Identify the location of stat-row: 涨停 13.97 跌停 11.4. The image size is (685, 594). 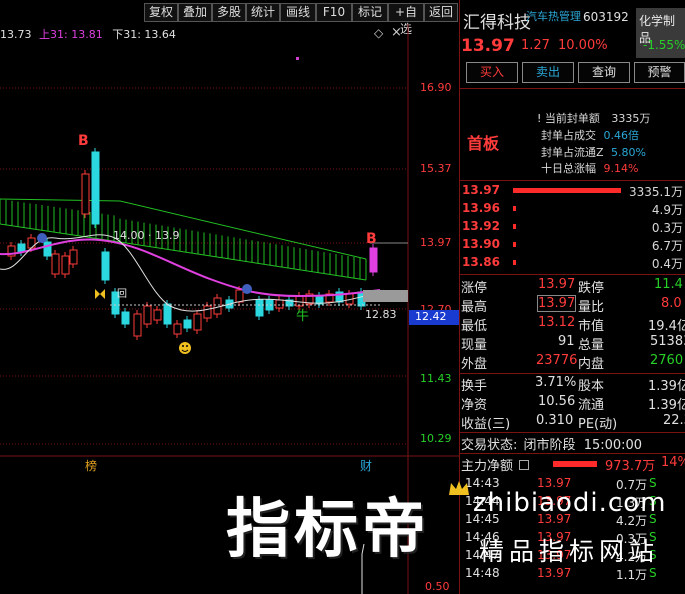
(572, 286).